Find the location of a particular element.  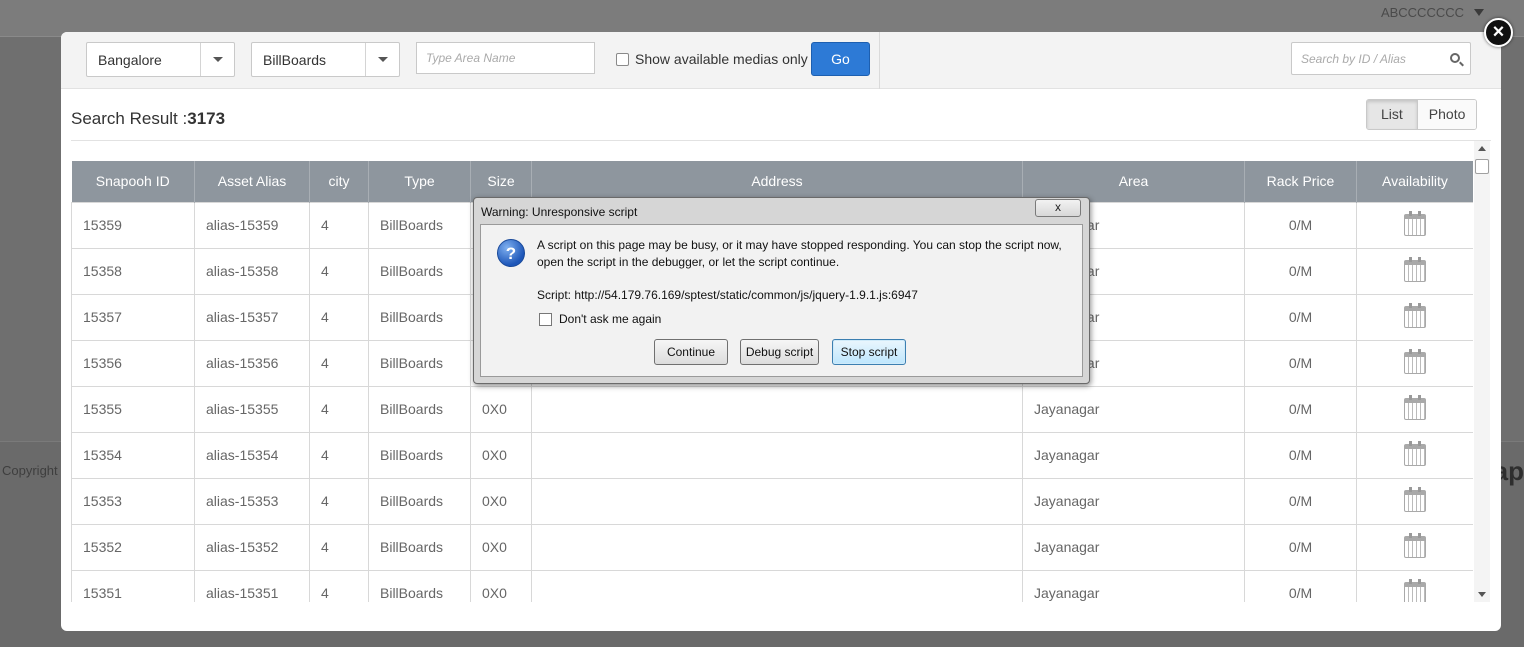

column-header: Snapooh ID is located at coordinates (133, 181).